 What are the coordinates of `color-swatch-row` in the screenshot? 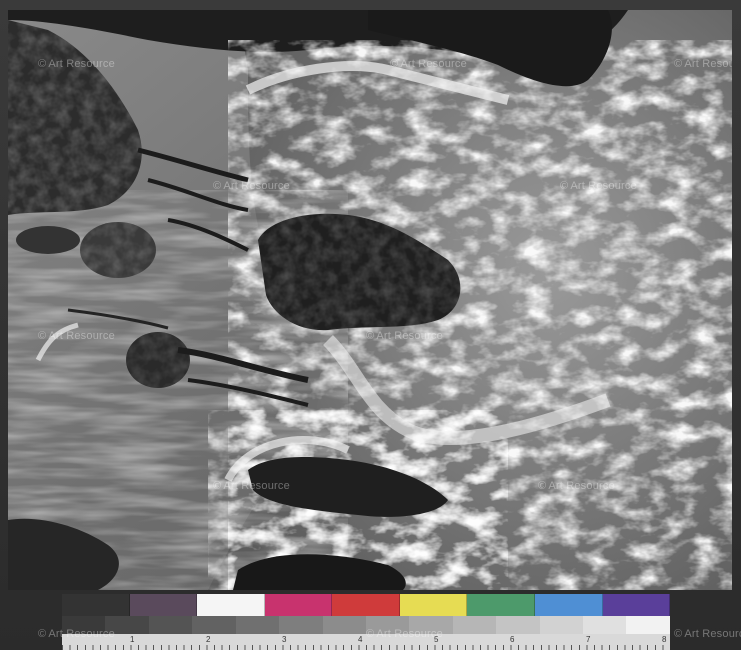 It's located at (366, 605).